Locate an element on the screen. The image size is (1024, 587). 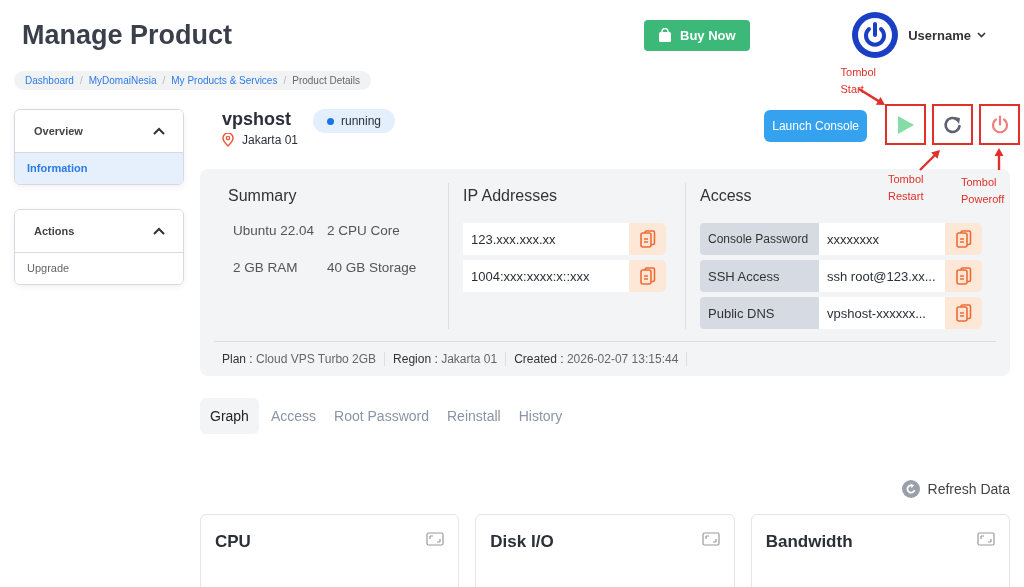
tab: Graph is located at coordinates (229, 416).